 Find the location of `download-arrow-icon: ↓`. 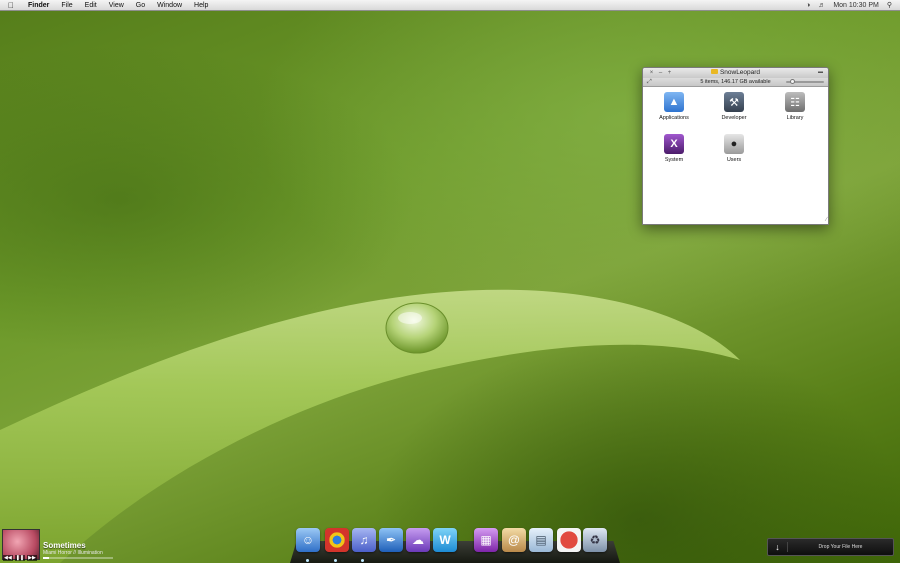

download-arrow-icon: ↓ is located at coordinates (778, 547).